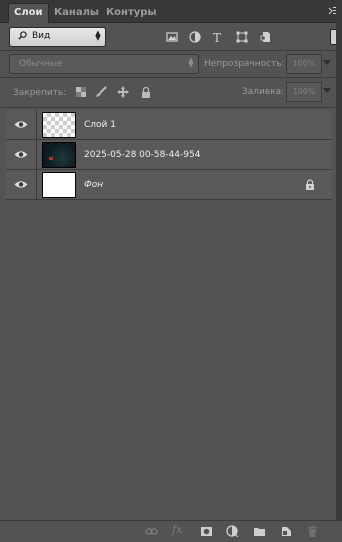 Image resolution: width=342 pixels, height=542 pixels. Describe the element at coordinates (263, 92) in the screenshot. I see `fill-label: Заливка:` at that location.